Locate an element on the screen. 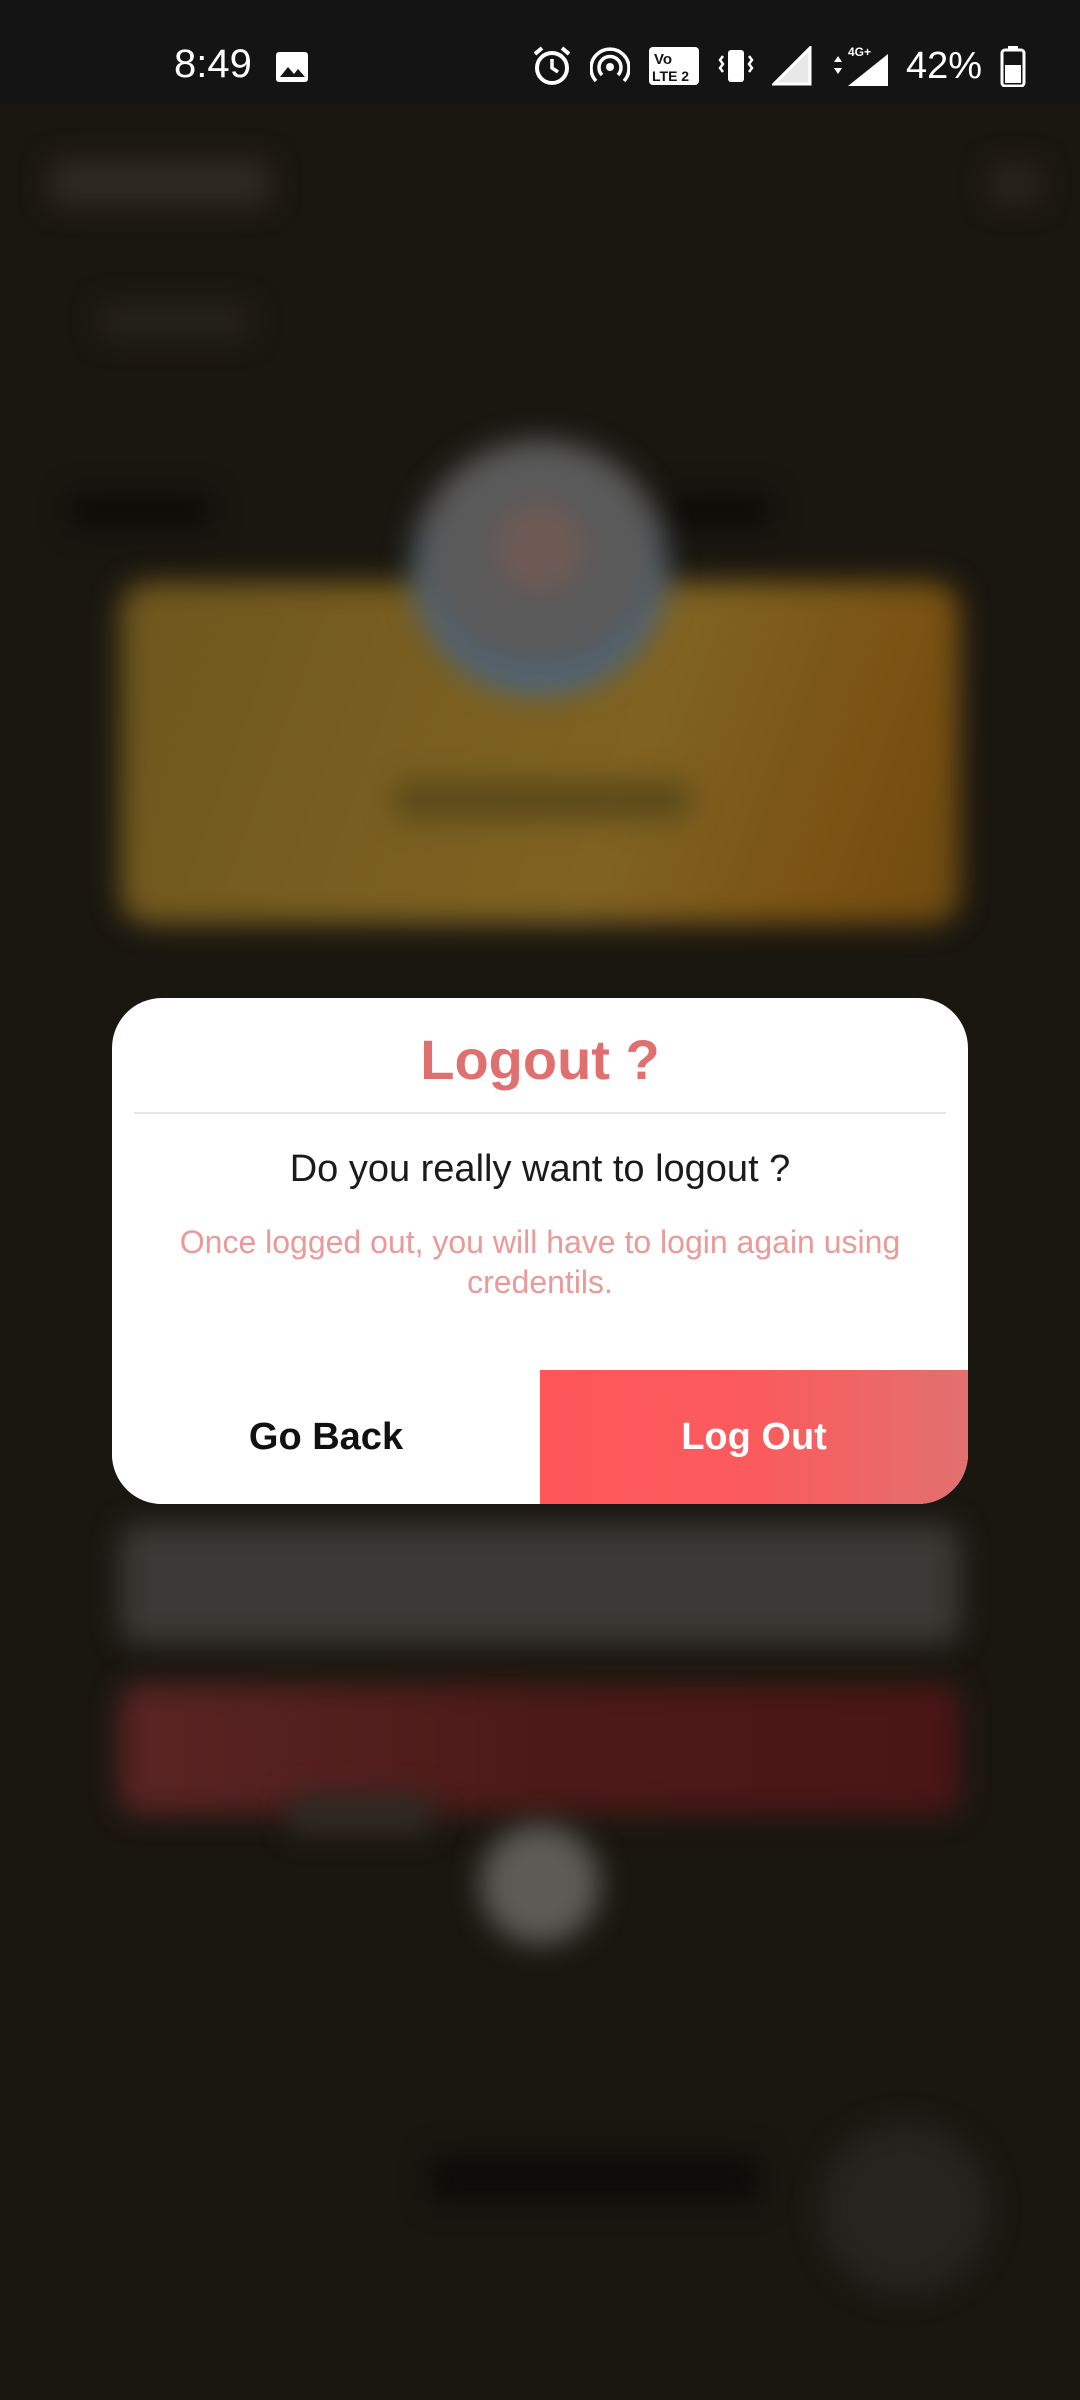 This screenshot has width=1080, height=2400. background-circle-button is located at coordinates (540, 1884).